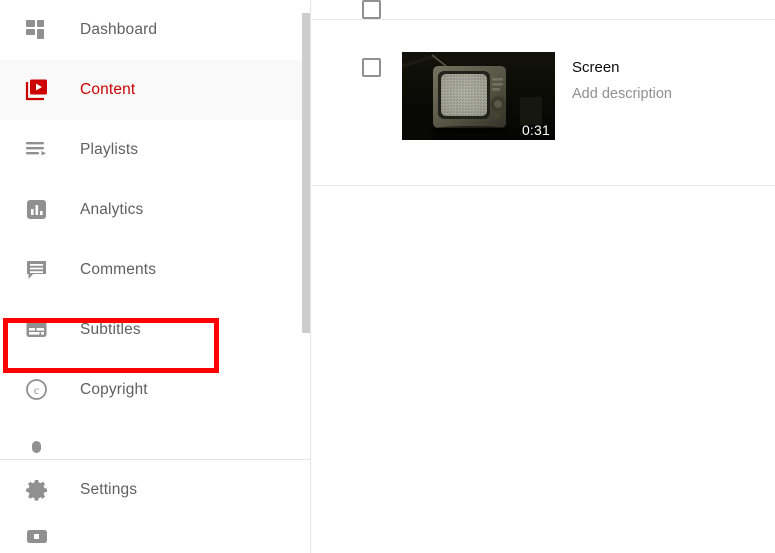 The width and height of the screenshot is (775, 553). I want to click on sidebar-item-content: Content, so click(155, 90).